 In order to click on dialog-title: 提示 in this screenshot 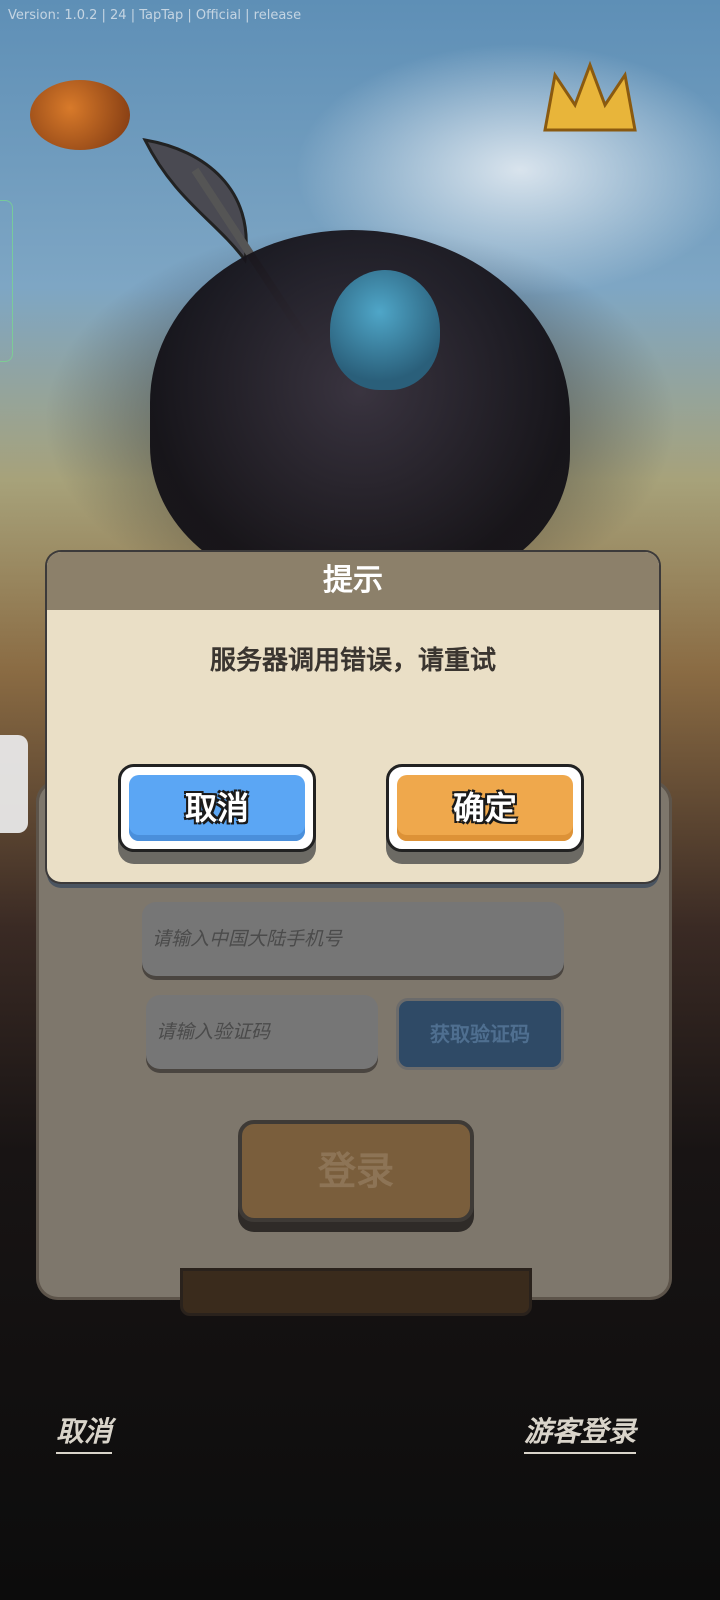, I will do `click(353, 580)`.